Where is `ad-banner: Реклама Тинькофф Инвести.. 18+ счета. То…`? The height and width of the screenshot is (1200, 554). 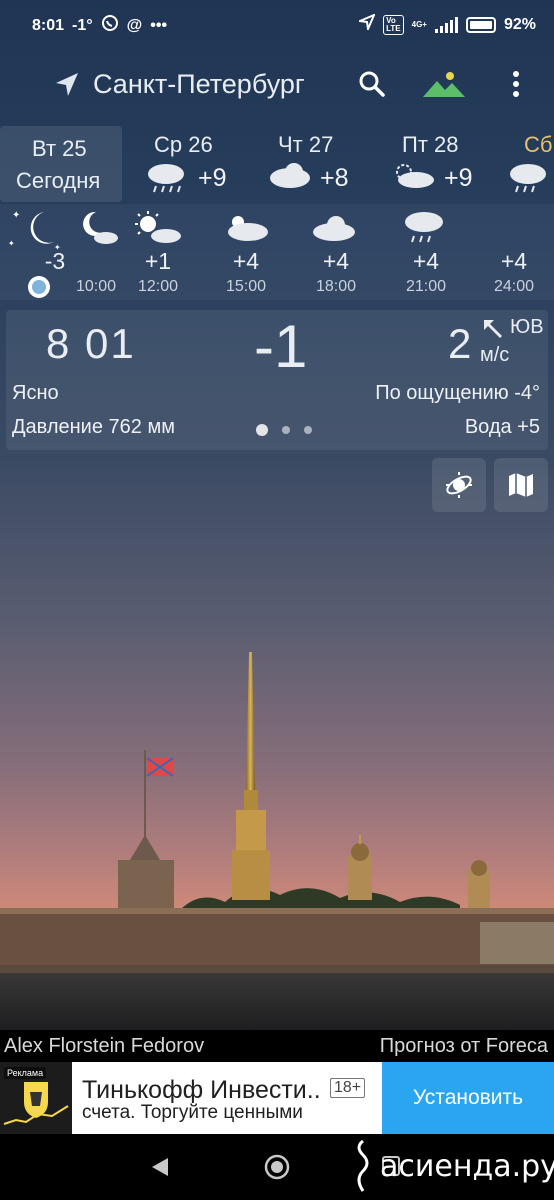 ad-banner: Реклама Тинькофф Инвести.. 18+ счета. То… is located at coordinates (277, 1098).